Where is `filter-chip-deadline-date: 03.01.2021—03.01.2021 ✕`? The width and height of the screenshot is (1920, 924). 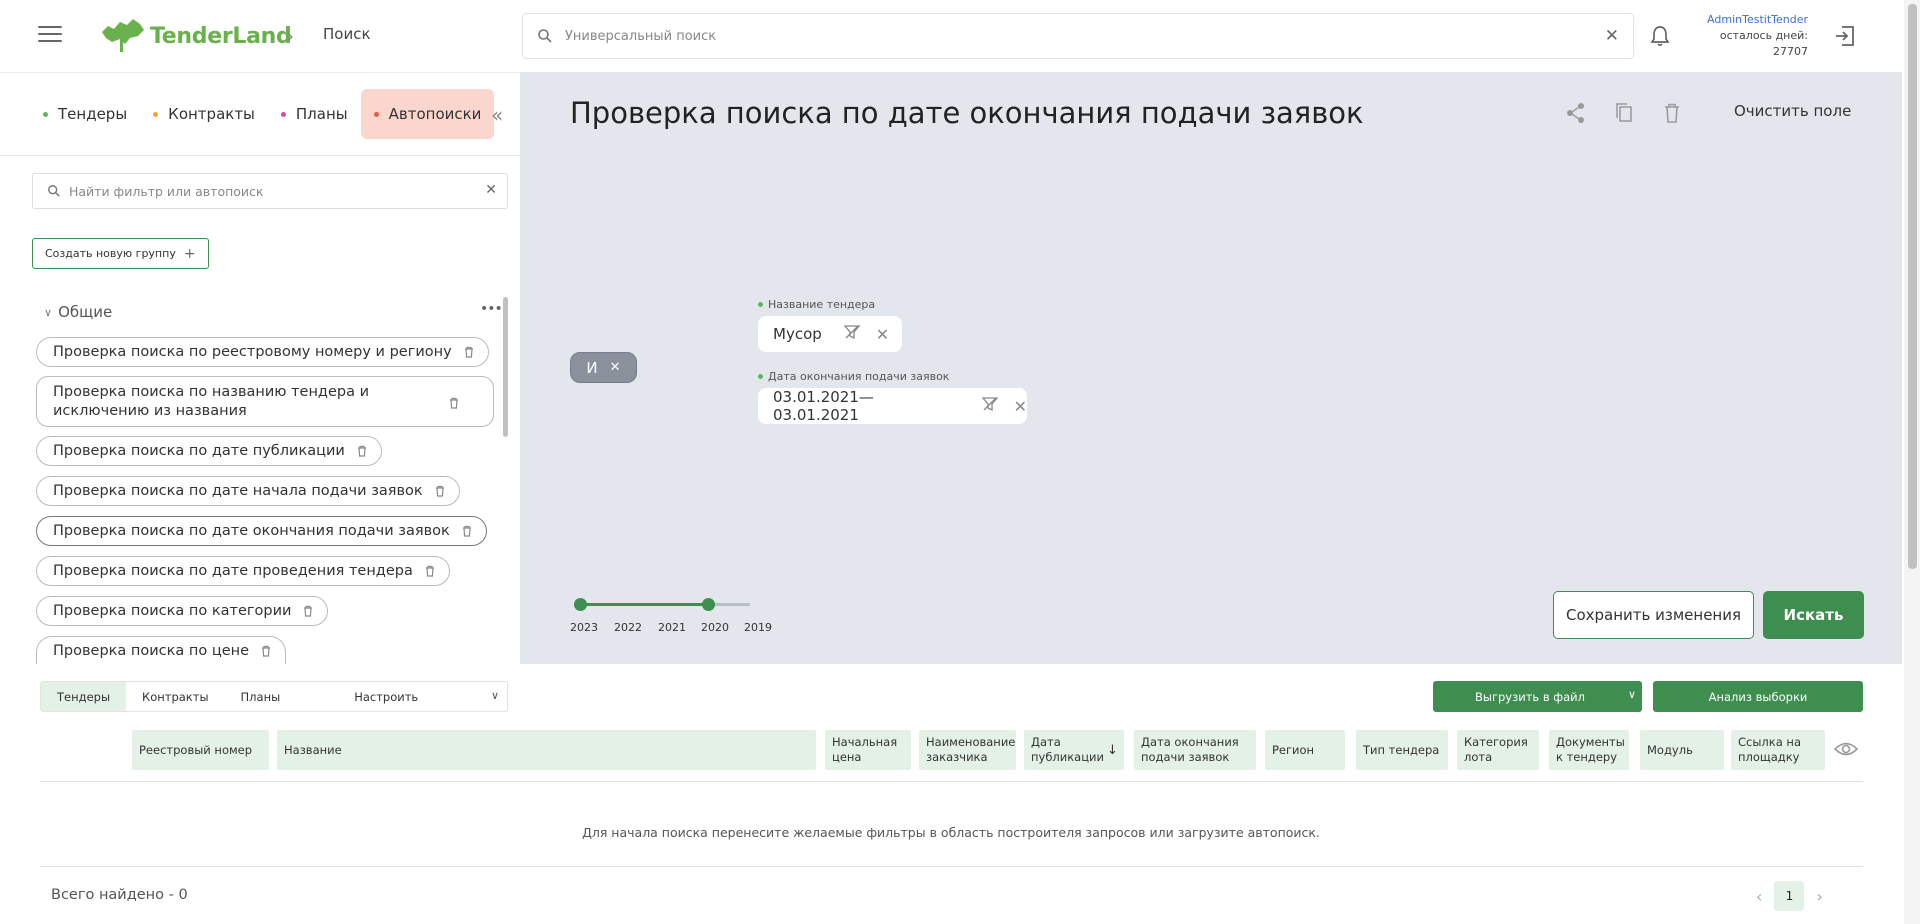
filter-chip-deadline-date: 03.01.2021—03.01.2021 ✕ is located at coordinates (892, 406).